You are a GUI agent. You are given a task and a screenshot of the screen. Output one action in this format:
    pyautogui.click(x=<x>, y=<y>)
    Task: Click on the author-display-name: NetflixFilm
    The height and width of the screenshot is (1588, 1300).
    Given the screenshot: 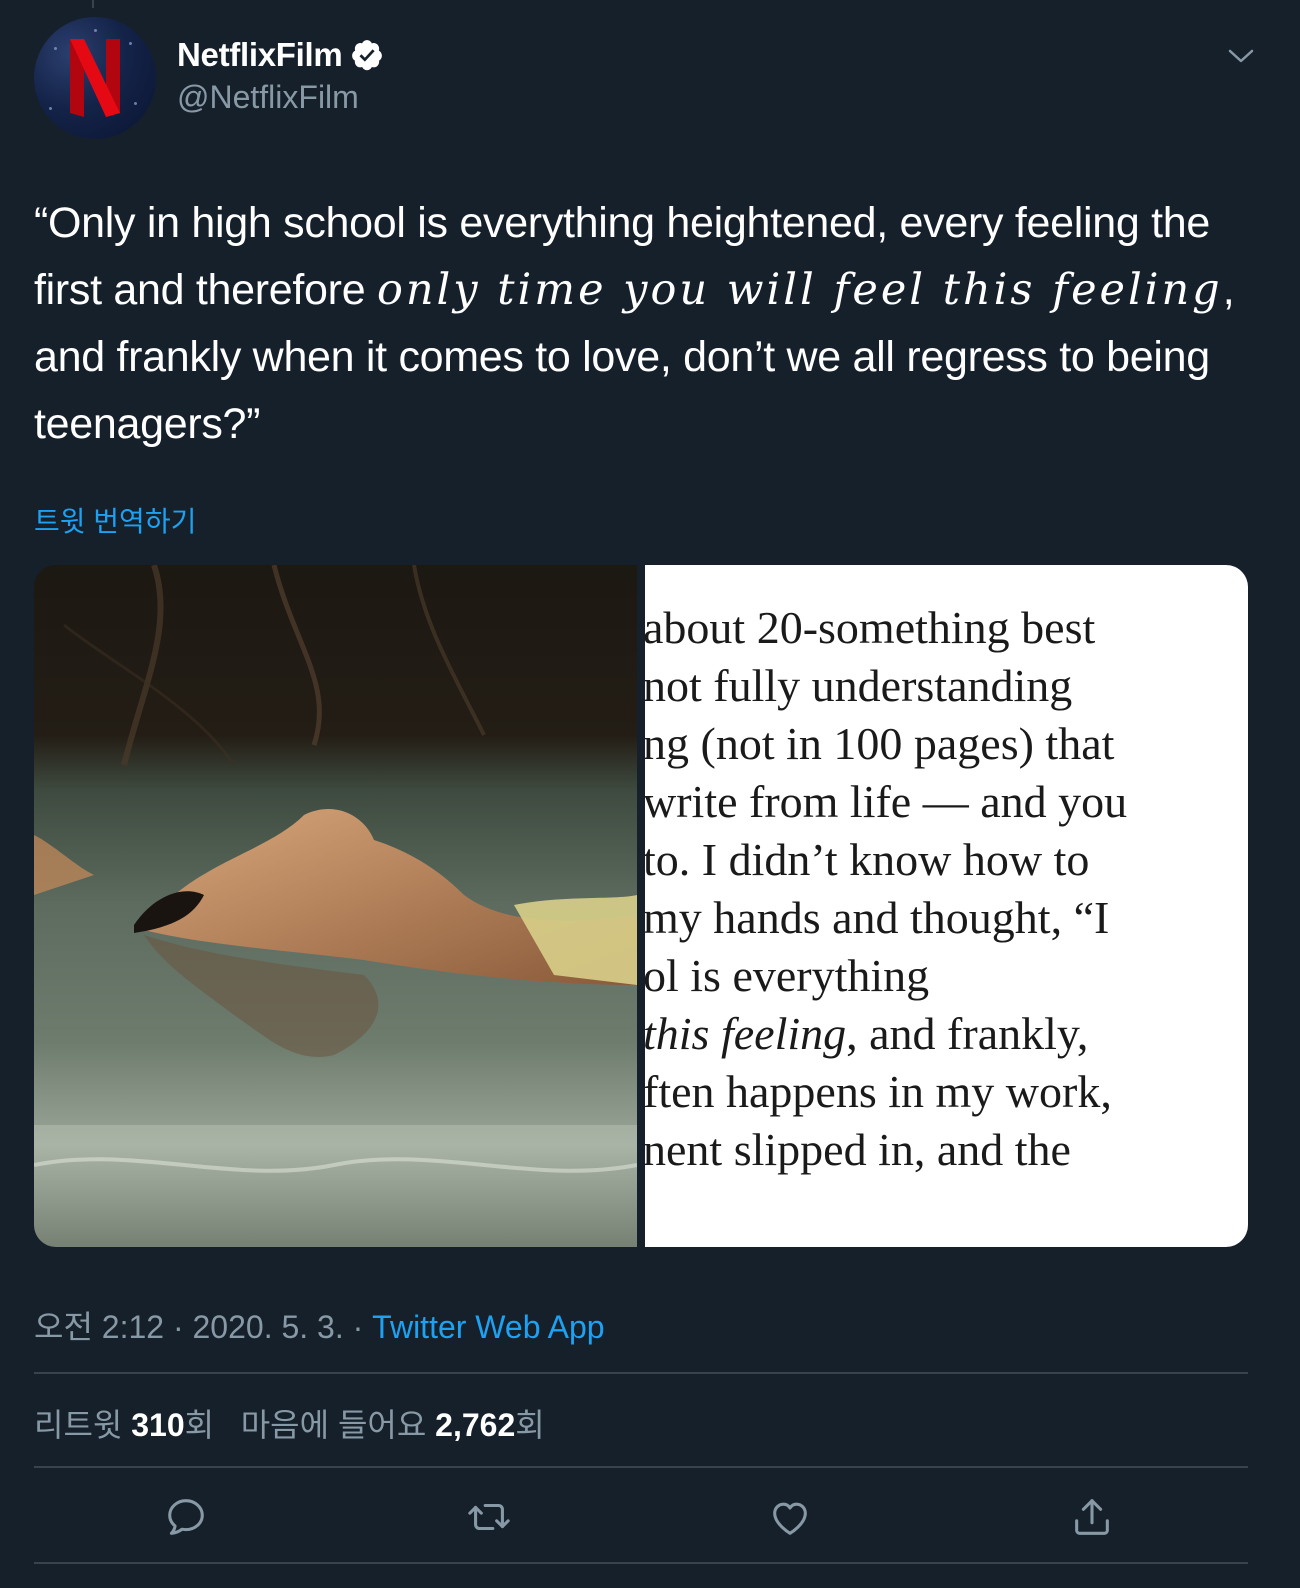 What is the action you would take?
    pyautogui.click(x=260, y=55)
    